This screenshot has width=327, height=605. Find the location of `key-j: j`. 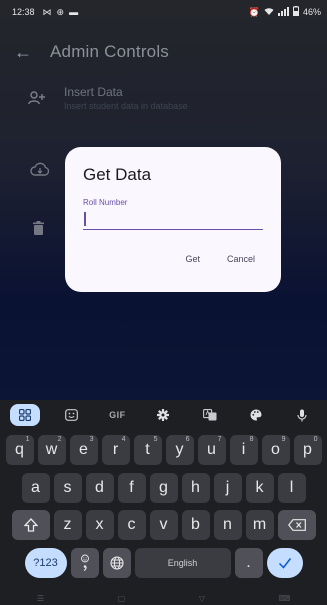

key-j: j is located at coordinates (227, 488).